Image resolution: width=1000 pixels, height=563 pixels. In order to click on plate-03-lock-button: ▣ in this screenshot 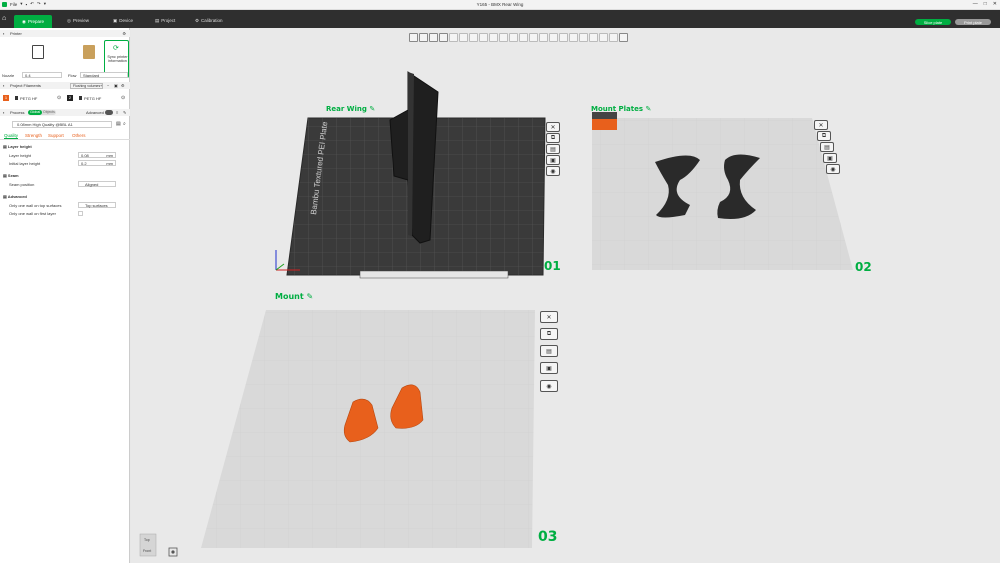, I will do `click(549, 368)`.